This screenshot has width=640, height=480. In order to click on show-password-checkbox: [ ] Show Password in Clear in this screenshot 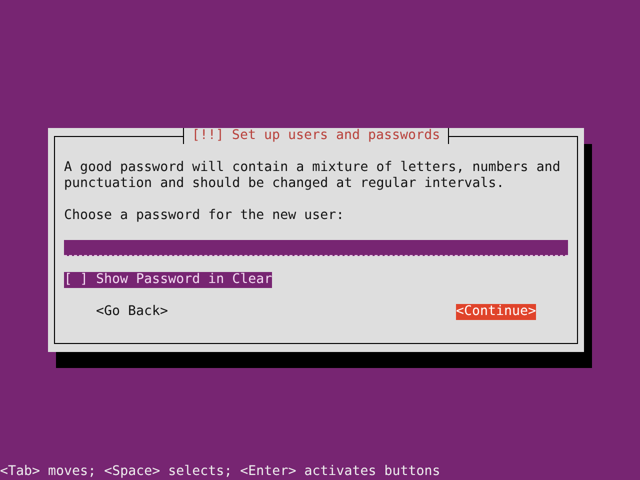, I will do `click(168, 280)`.